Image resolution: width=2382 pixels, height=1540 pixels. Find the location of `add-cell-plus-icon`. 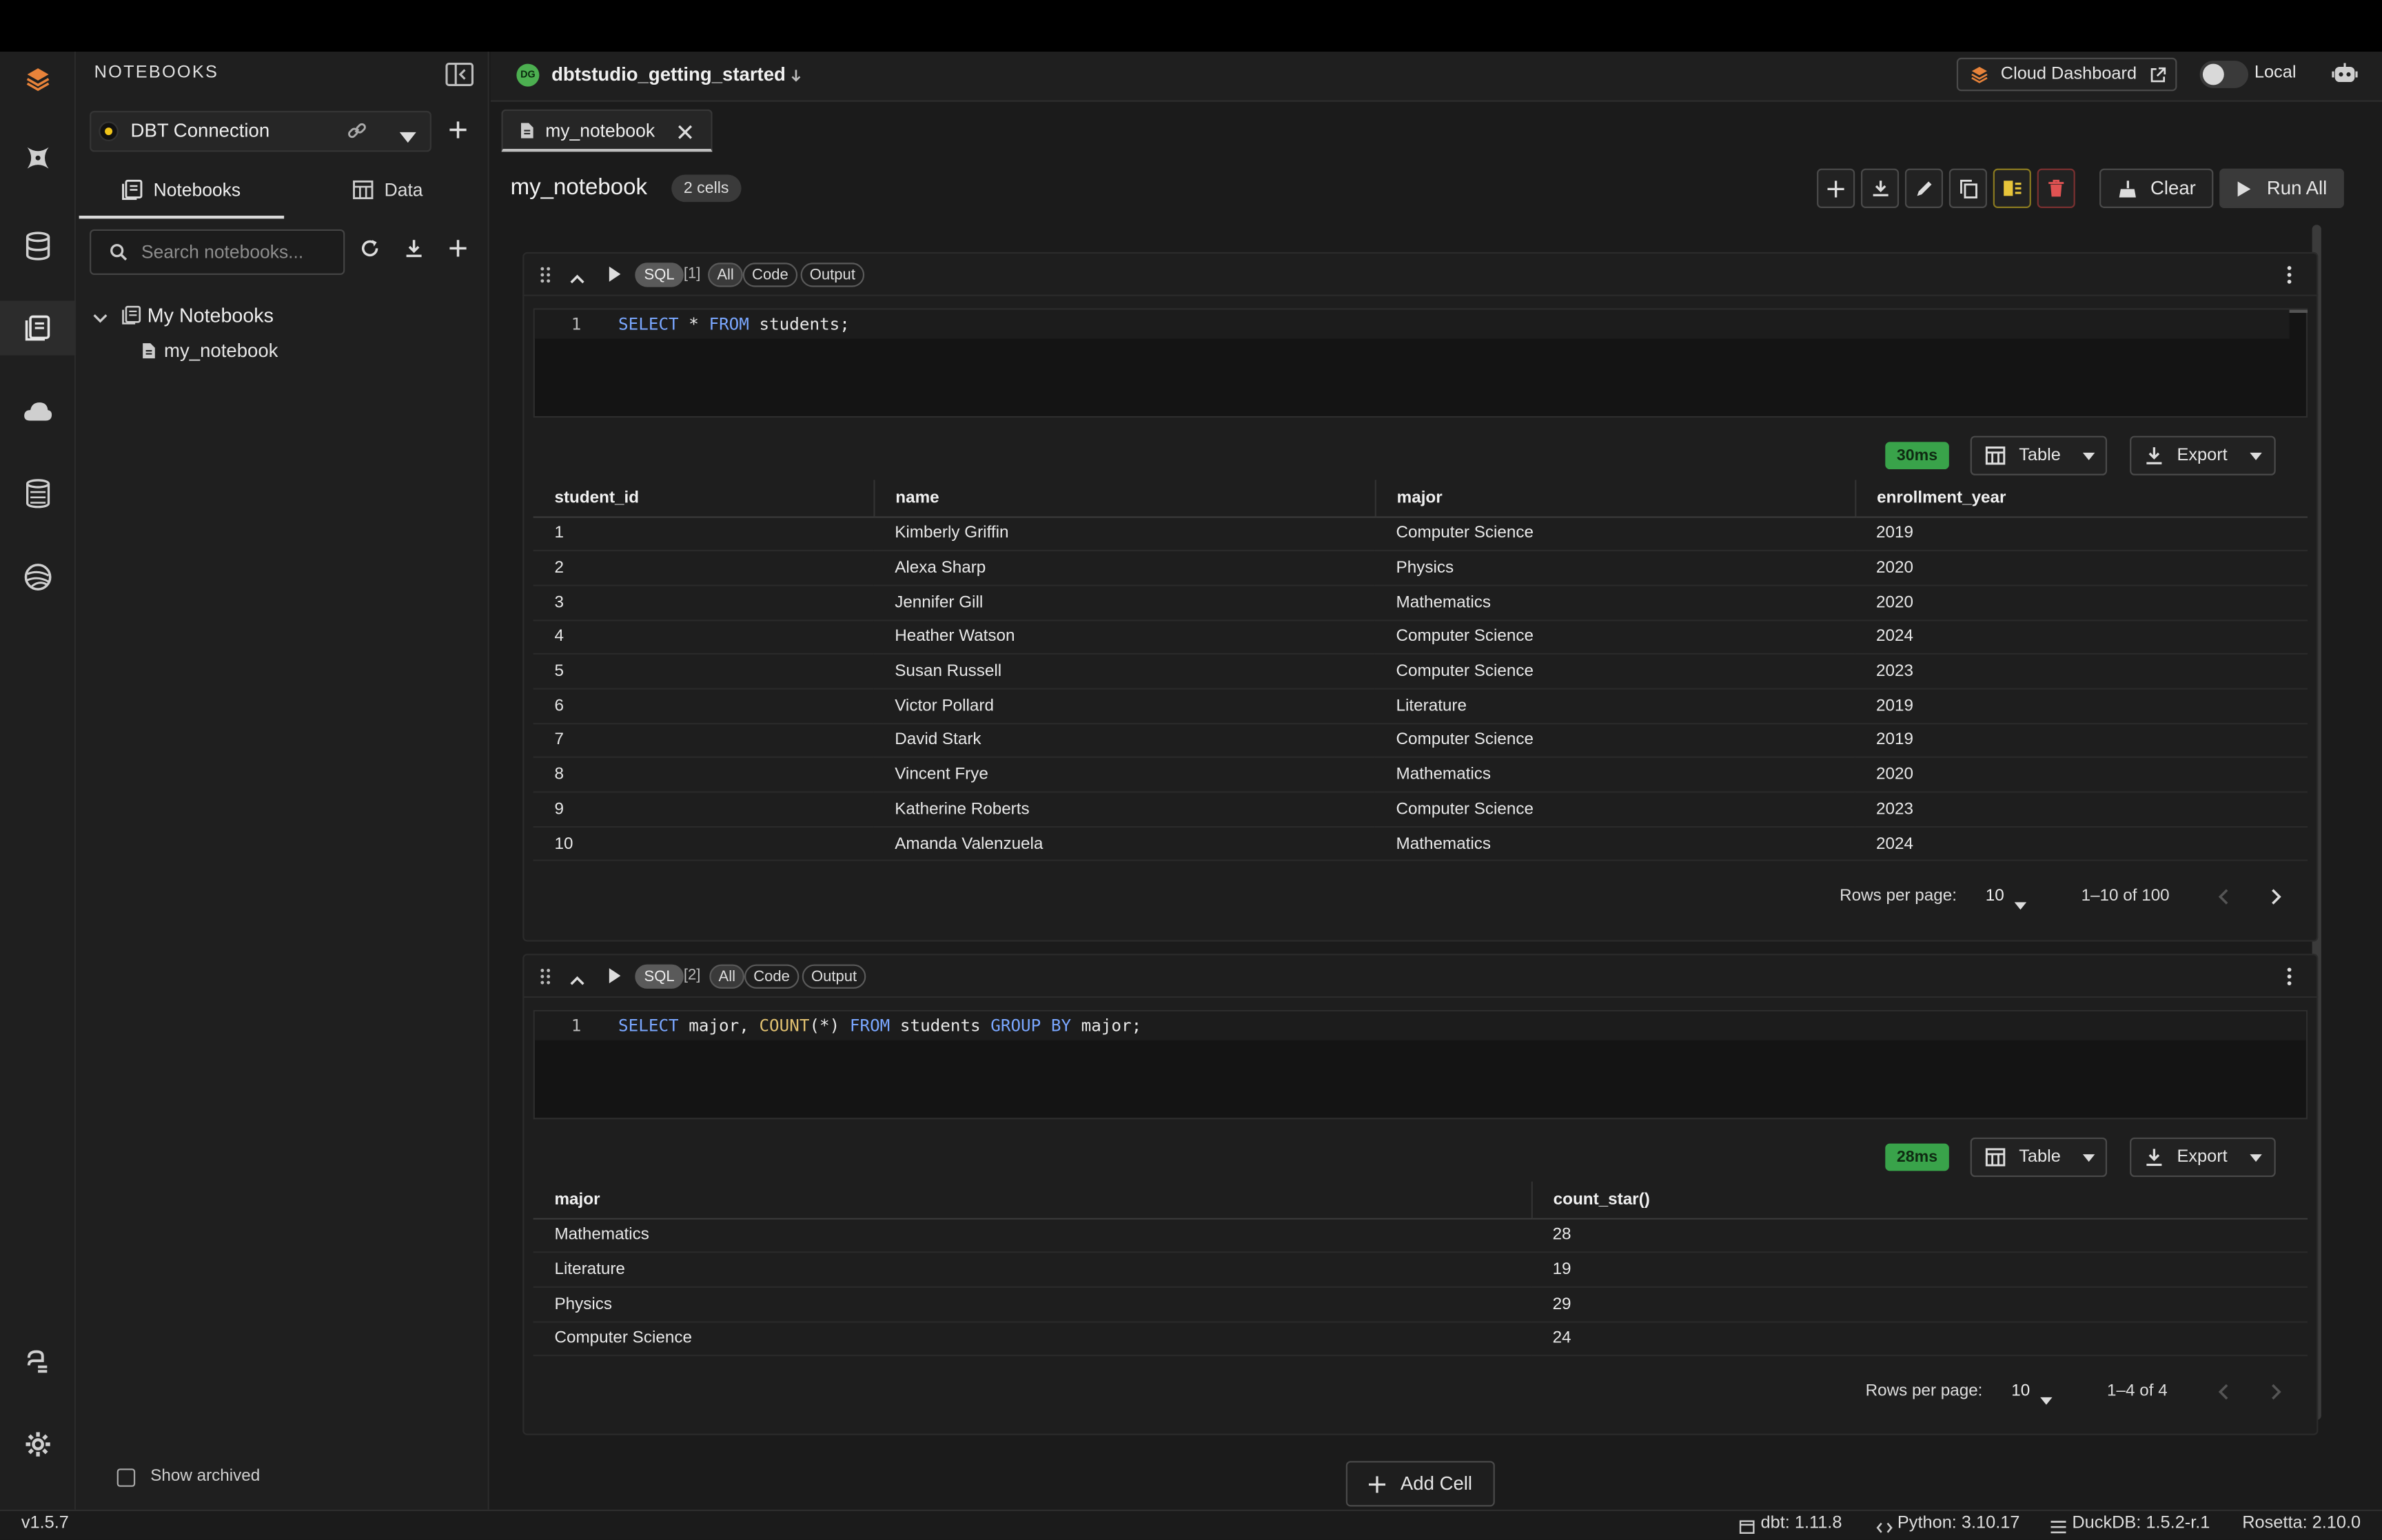

add-cell-plus-icon is located at coordinates (1376, 1483).